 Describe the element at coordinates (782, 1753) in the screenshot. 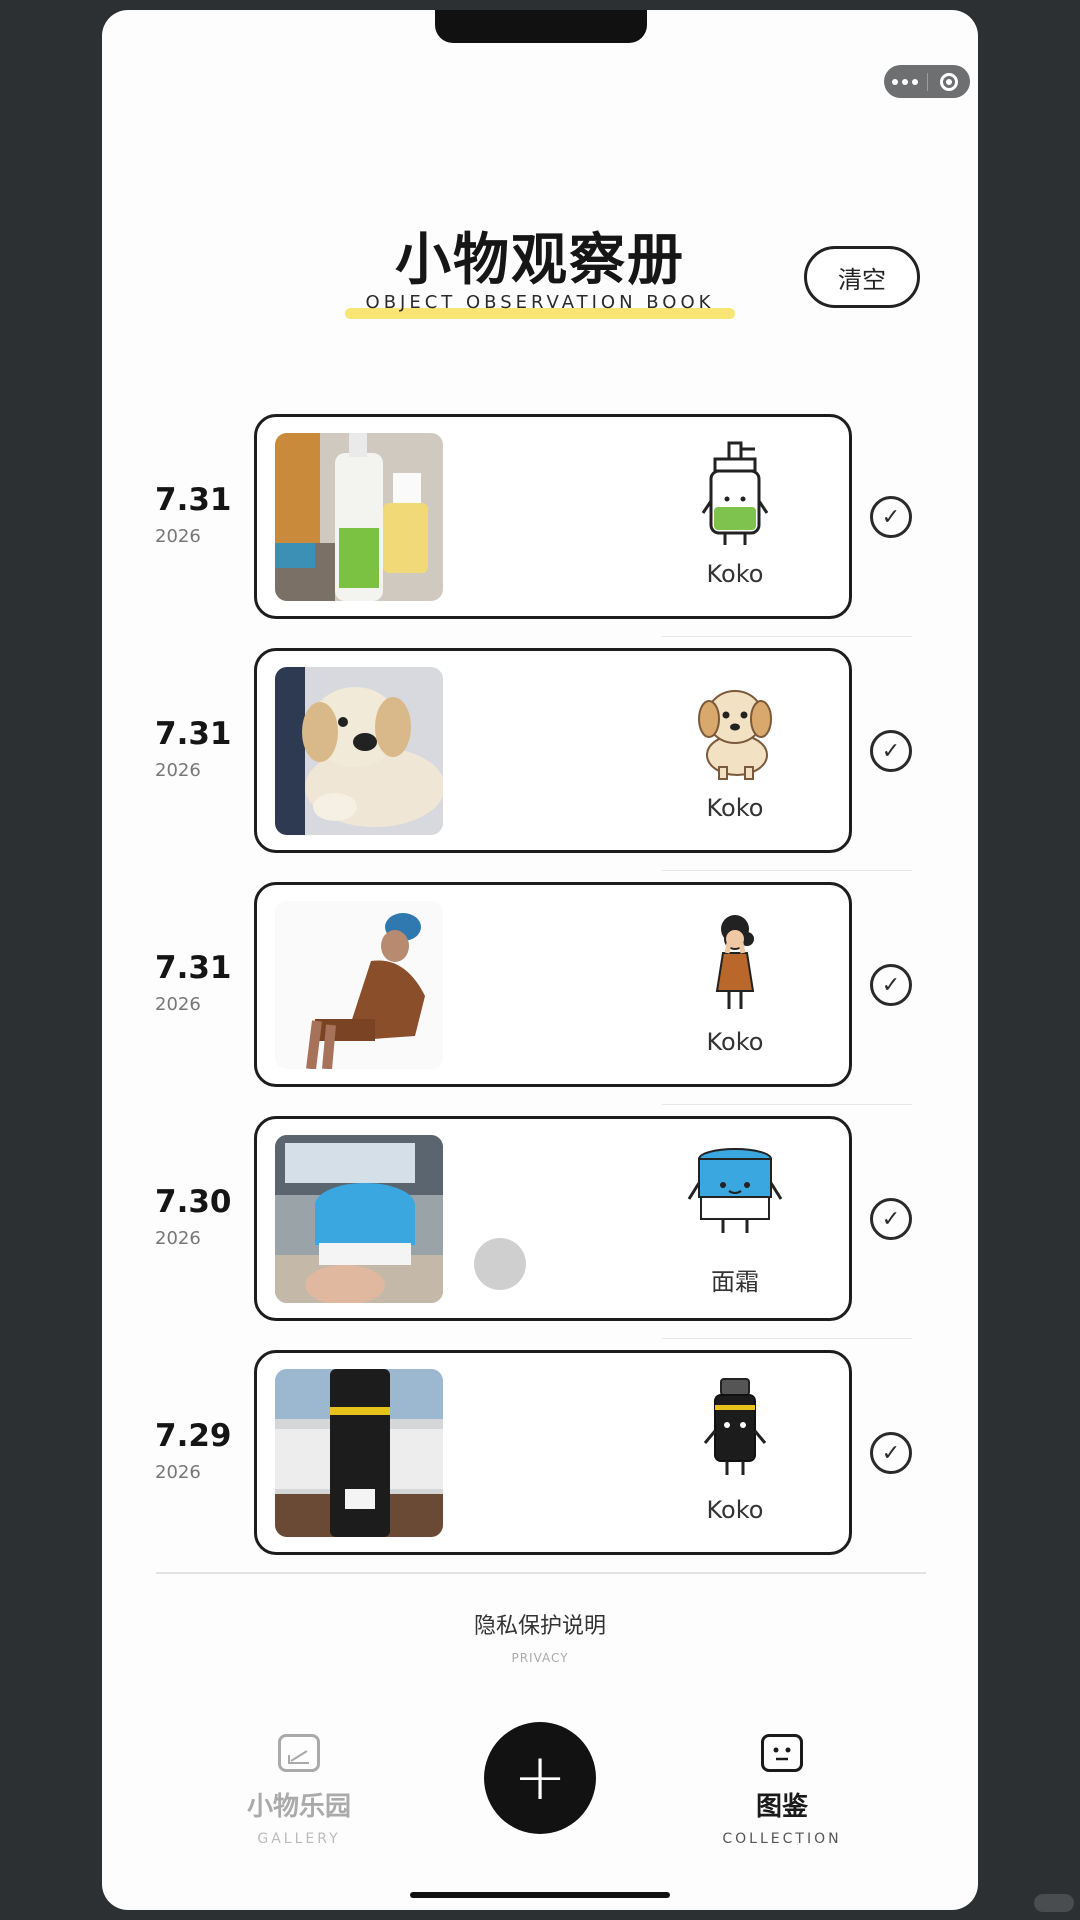

I see `face-icon` at that location.